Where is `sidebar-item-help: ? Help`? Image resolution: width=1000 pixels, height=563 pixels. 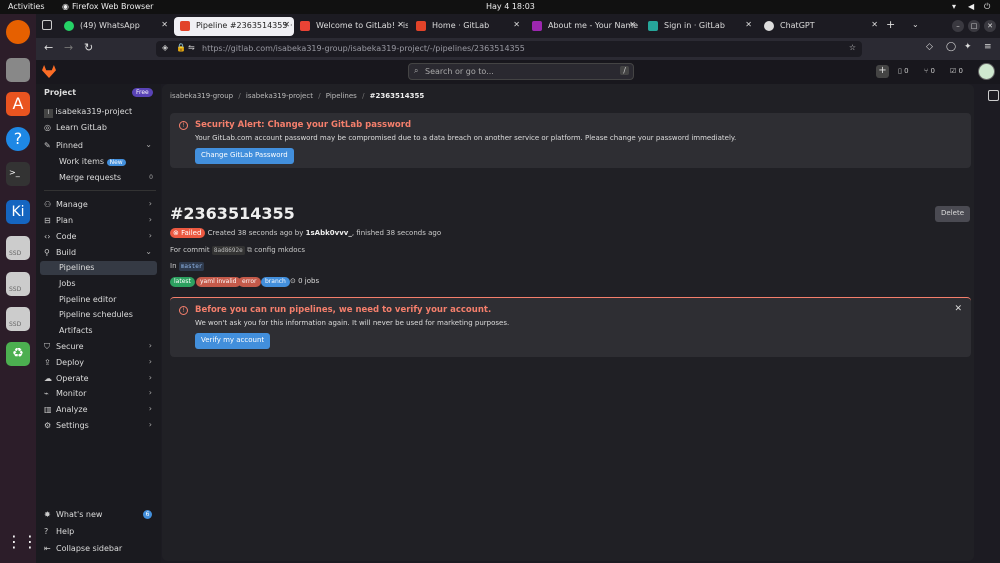
sidebar-item-help: ? Help is located at coordinates (100, 532).